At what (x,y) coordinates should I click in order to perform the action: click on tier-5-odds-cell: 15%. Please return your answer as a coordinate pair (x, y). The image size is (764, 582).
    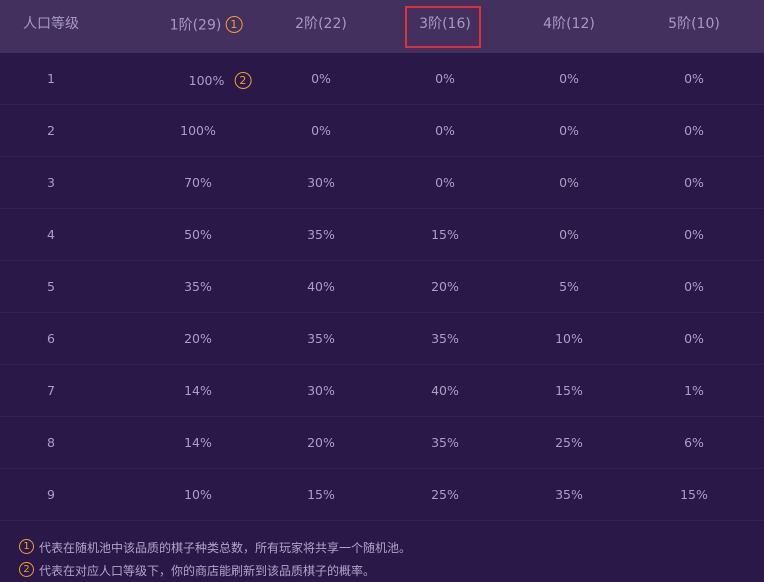
    Looking at the image, I should click on (694, 495).